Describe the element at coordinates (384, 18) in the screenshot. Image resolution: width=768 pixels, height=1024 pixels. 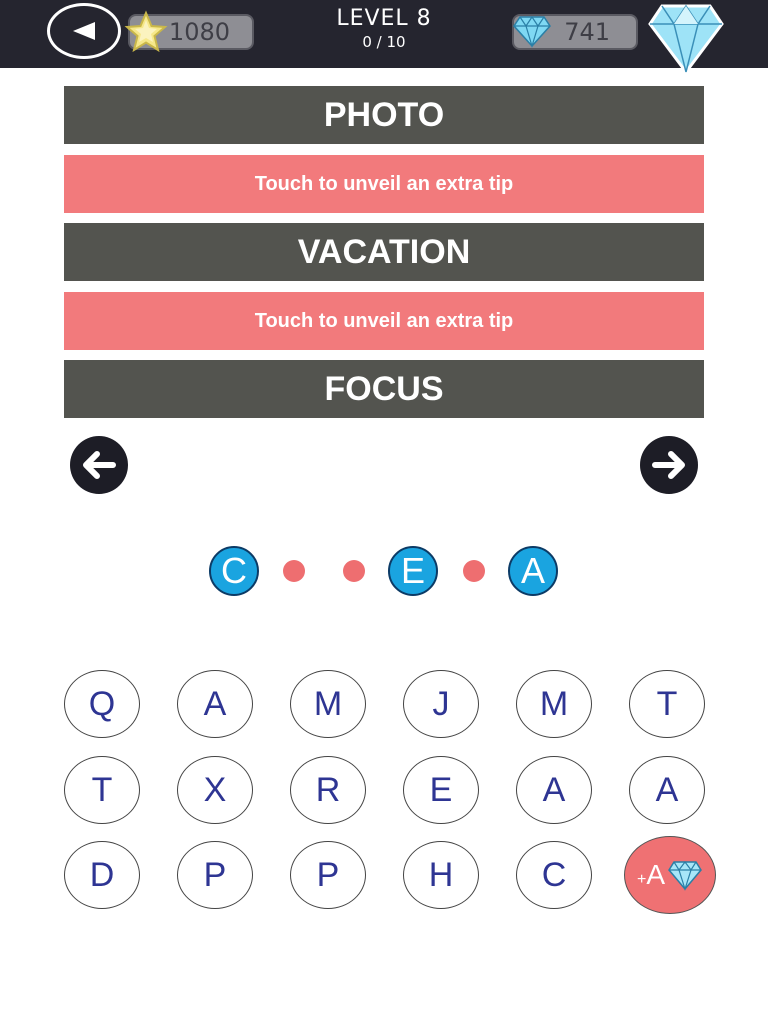
I see `level-label: LEVEL 8` at that location.